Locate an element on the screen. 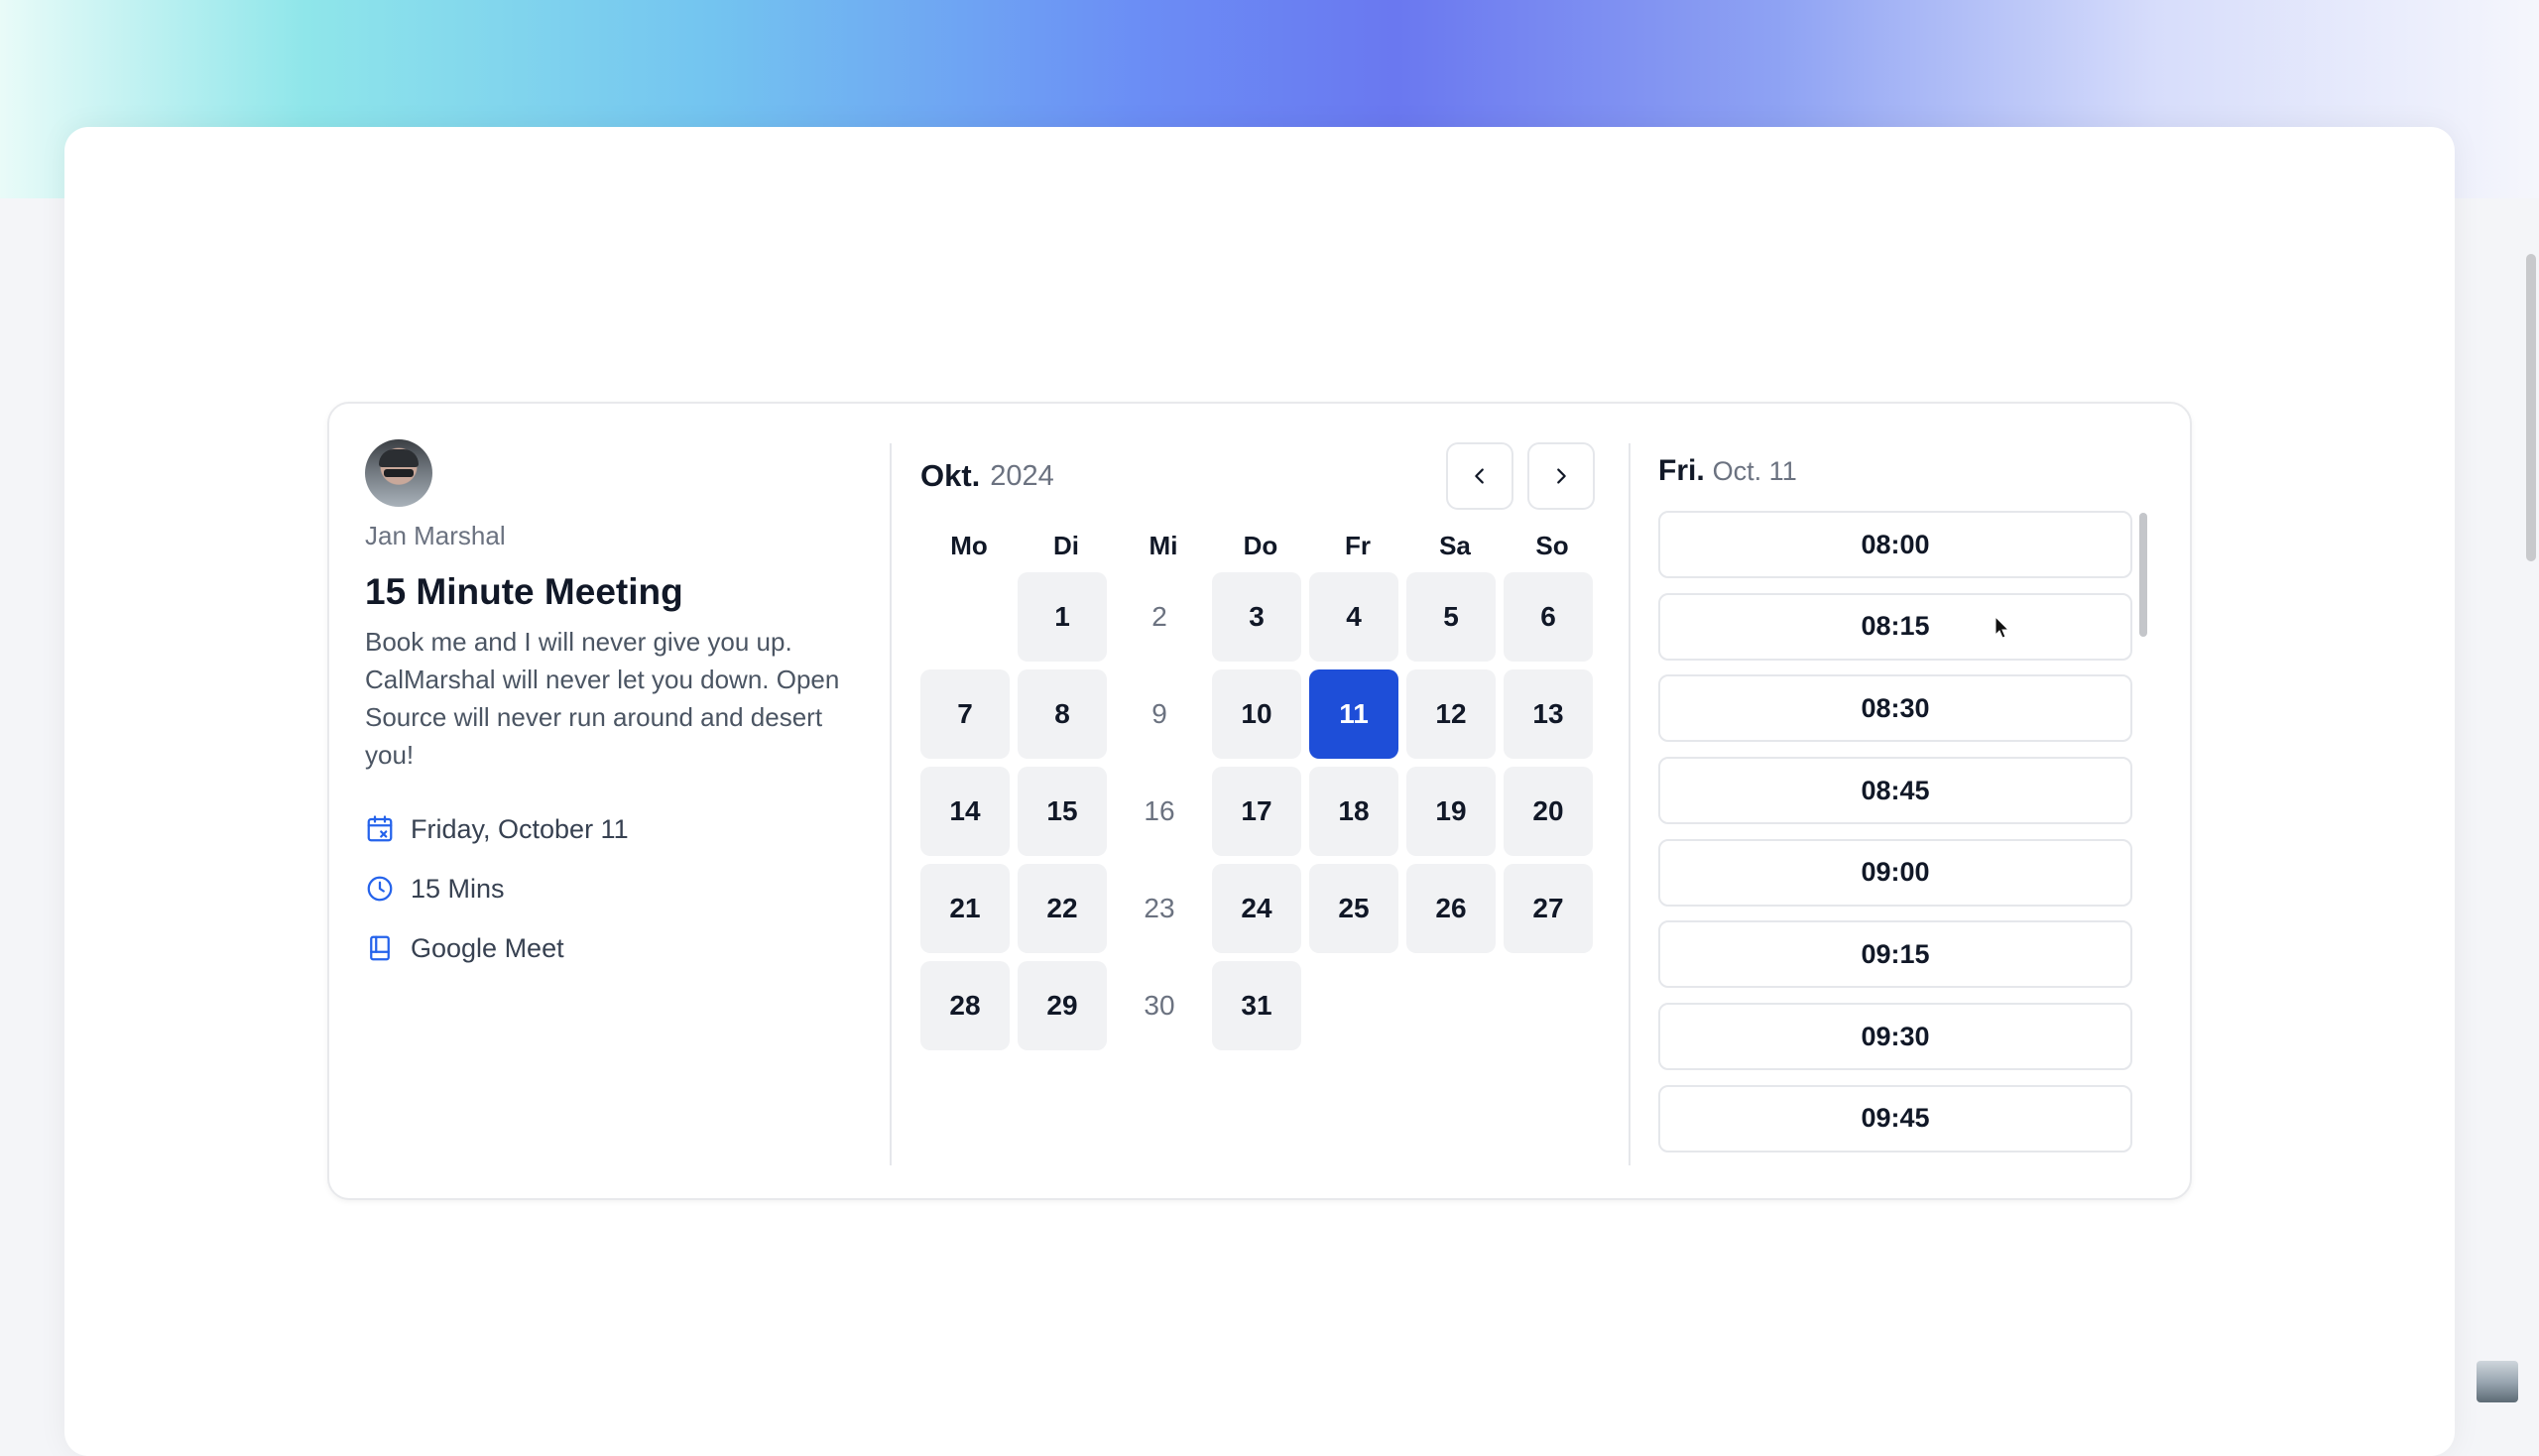 The width and height of the screenshot is (2539, 1456). day-cell: 13 is located at coordinates (1549, 714).